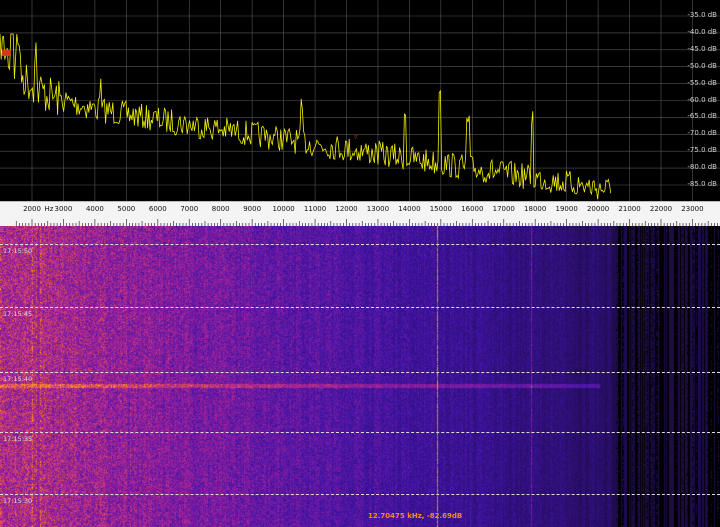 The height and width of the screenshot is (527, 720). Describe the element at coordinates (18, 314) in the screenshot. I see `time-label: 17:15:45` at that location.